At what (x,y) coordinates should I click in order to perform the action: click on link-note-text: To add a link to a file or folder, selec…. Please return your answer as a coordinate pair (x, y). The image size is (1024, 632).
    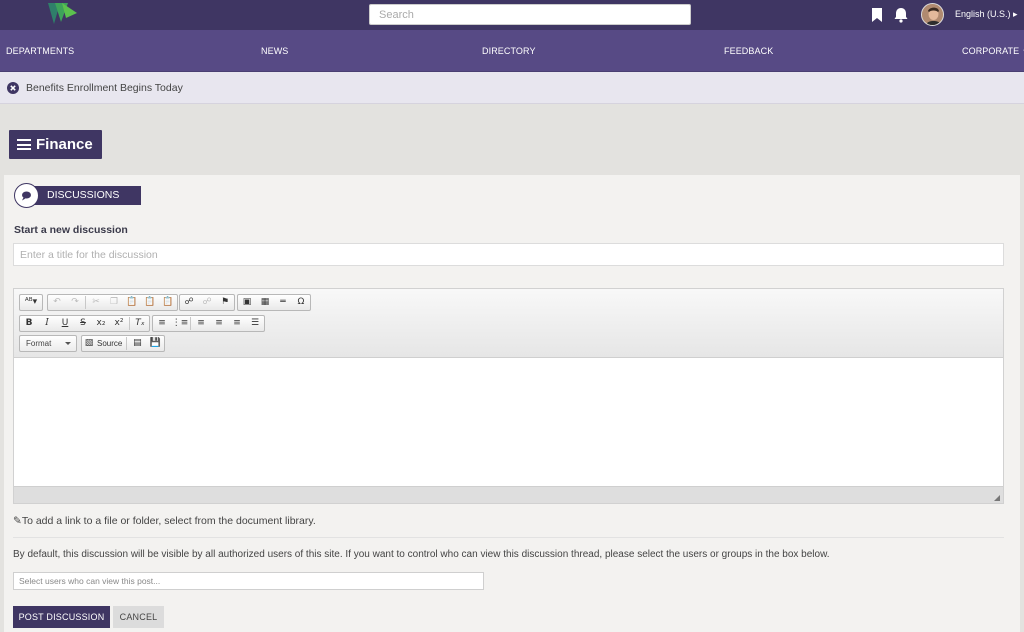
    Looking at the image, I should click on (168, 521).